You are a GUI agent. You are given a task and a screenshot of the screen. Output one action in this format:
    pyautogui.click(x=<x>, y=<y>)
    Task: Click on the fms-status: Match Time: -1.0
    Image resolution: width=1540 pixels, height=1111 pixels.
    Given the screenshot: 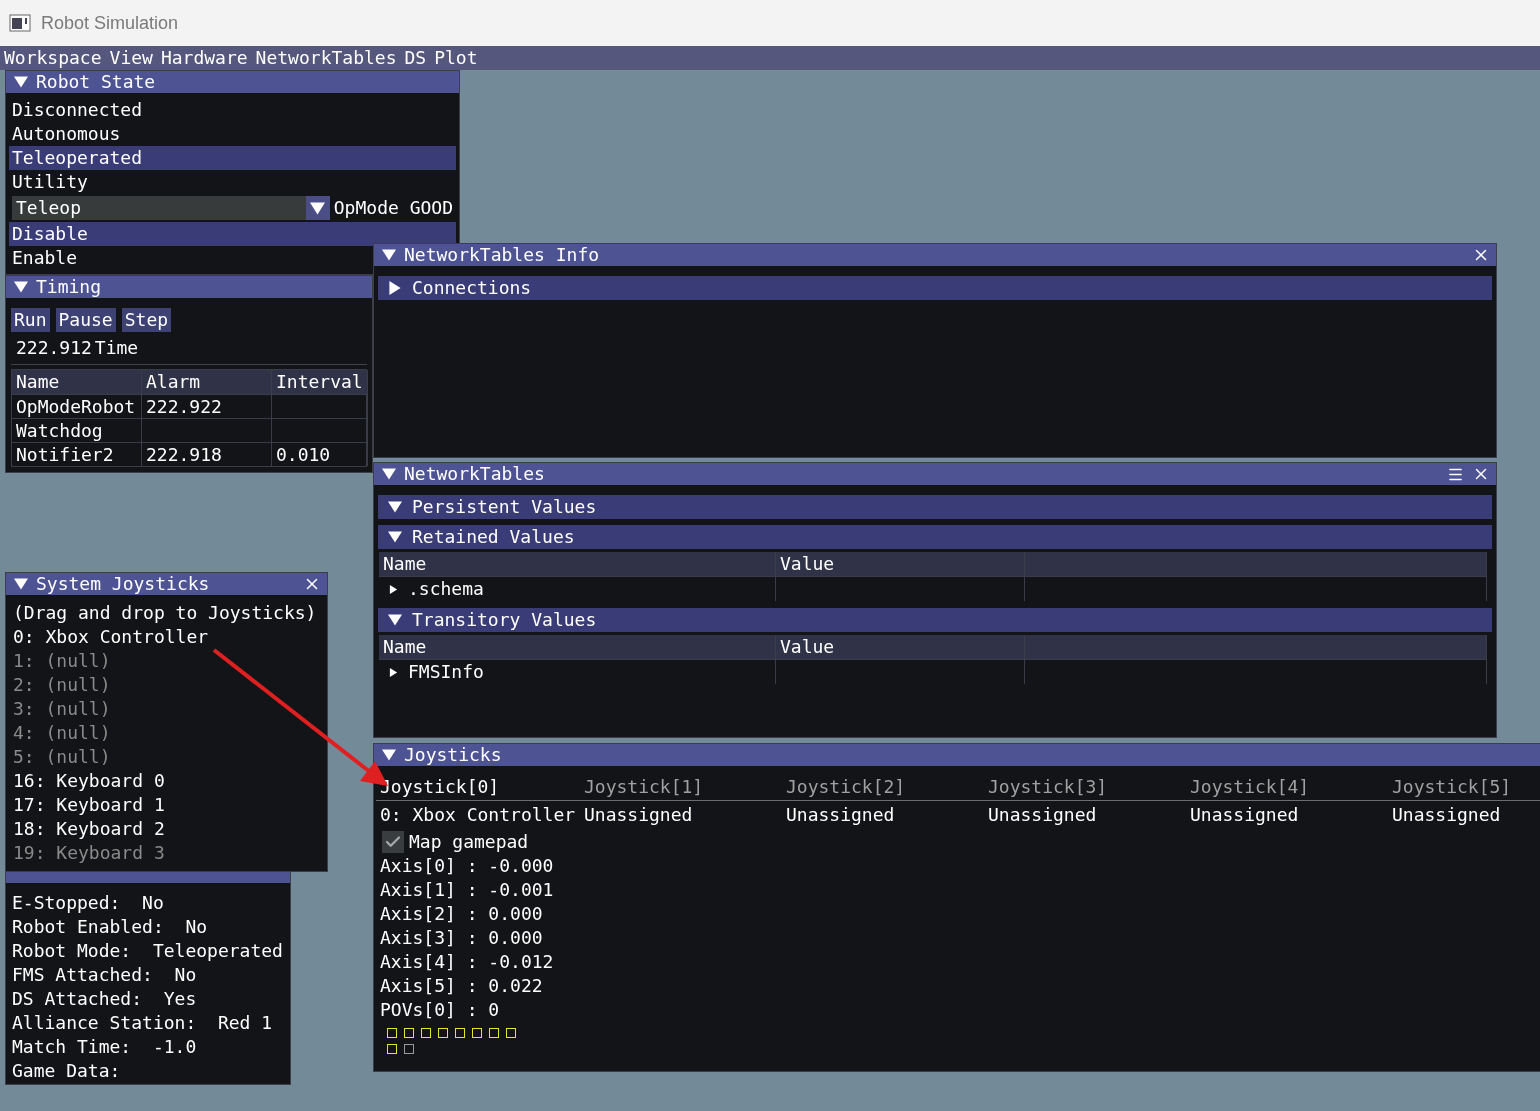 What is the action you would take?
    pyautogui.click(x=105, y=1047)
    